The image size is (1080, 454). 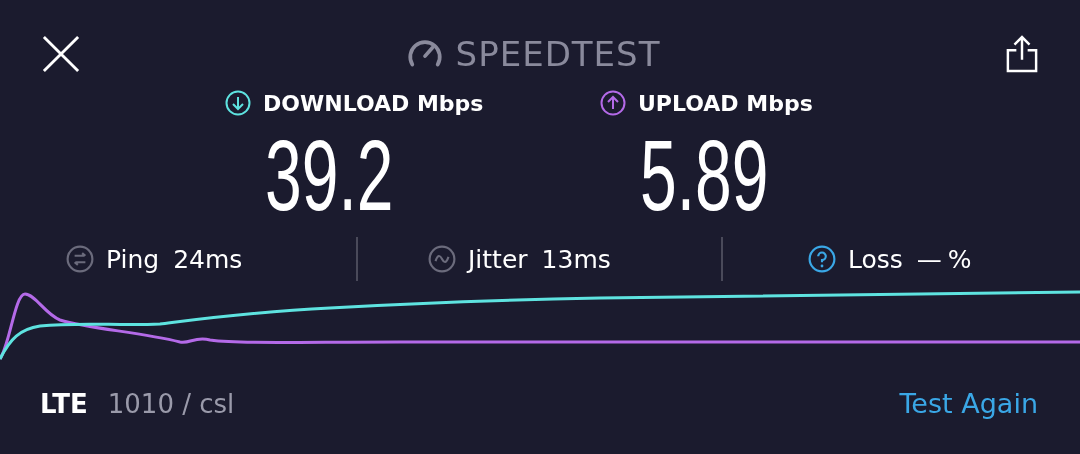 What do you see at coordinates (1022, 54) in the screenshot?
I see `share-icon` at bounding box center [1022, 54].